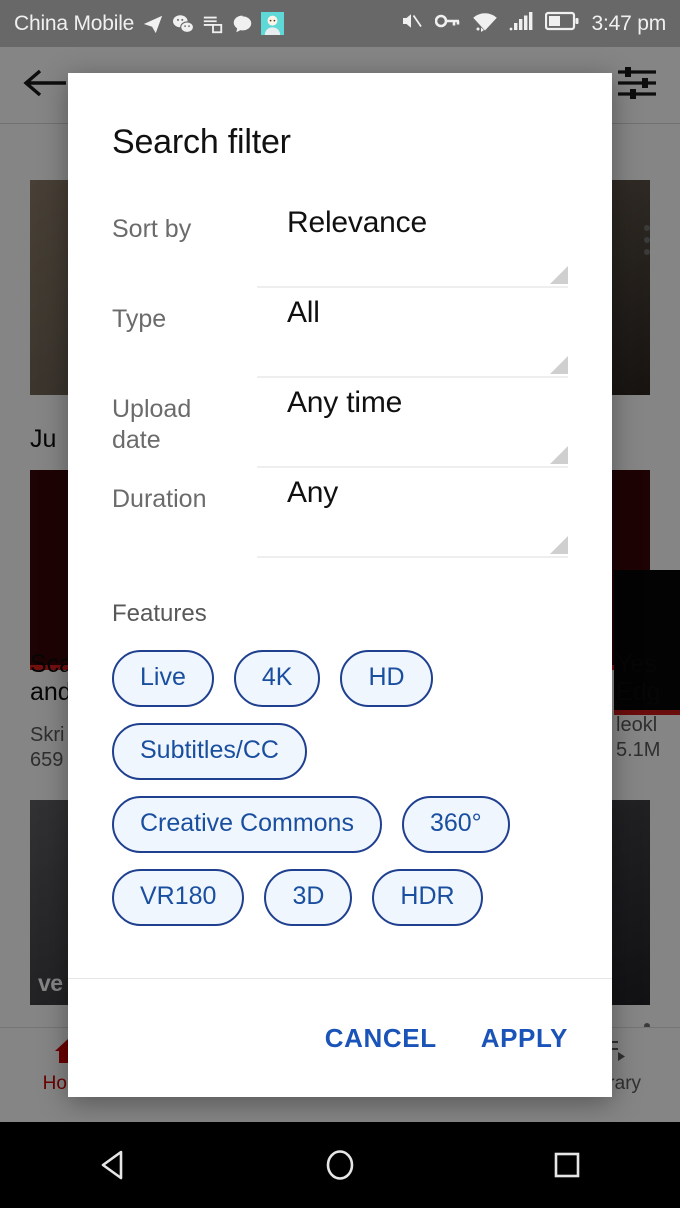 This screenshot has width=680, height=1208. What do you see at coordinates (485, 24) in the screenshot?
I see `wifi-icon` at bounding box center [485, 24].